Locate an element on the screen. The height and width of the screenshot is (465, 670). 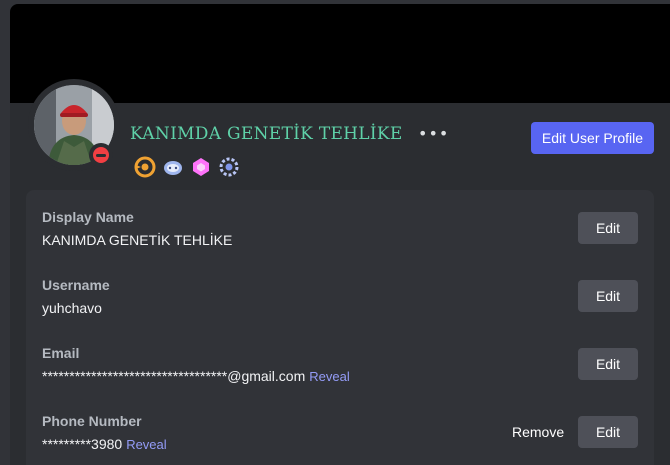
server-boost-icon is located at coordinates (229, 167).